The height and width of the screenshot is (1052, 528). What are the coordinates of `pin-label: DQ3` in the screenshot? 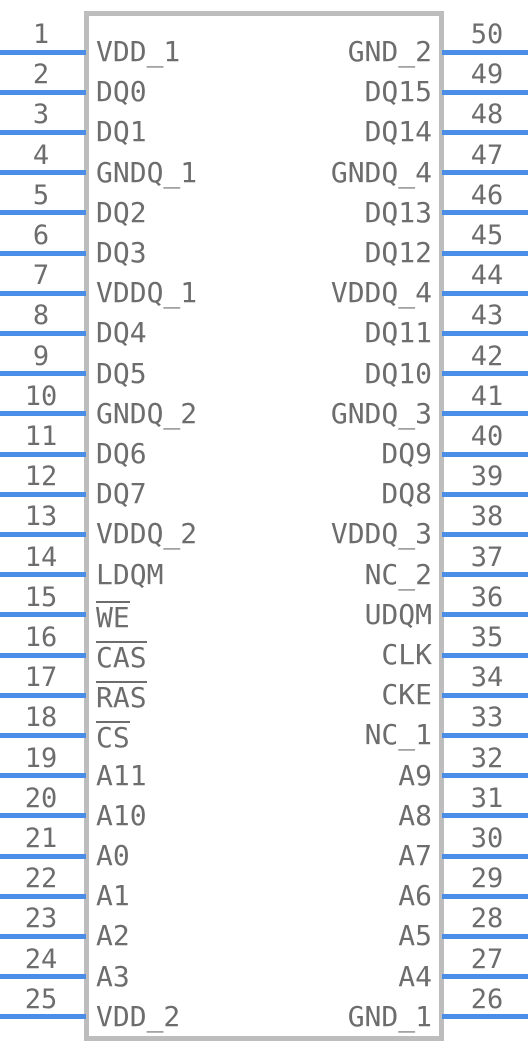 It's located at (121, 253).